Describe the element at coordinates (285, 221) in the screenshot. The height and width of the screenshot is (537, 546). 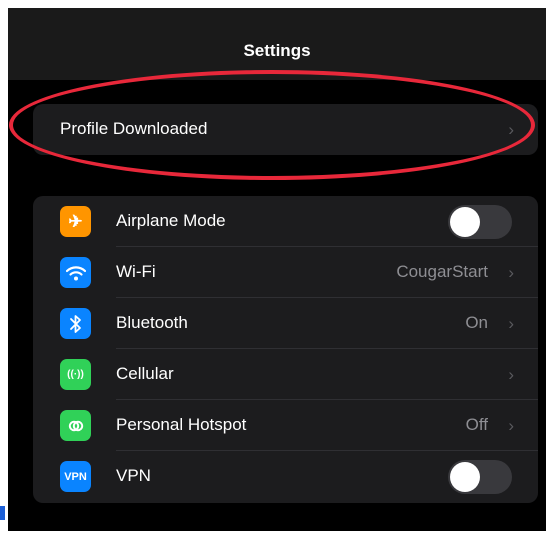
I see `airplane-mode-row: ✈ Airplane Mode` at that location.